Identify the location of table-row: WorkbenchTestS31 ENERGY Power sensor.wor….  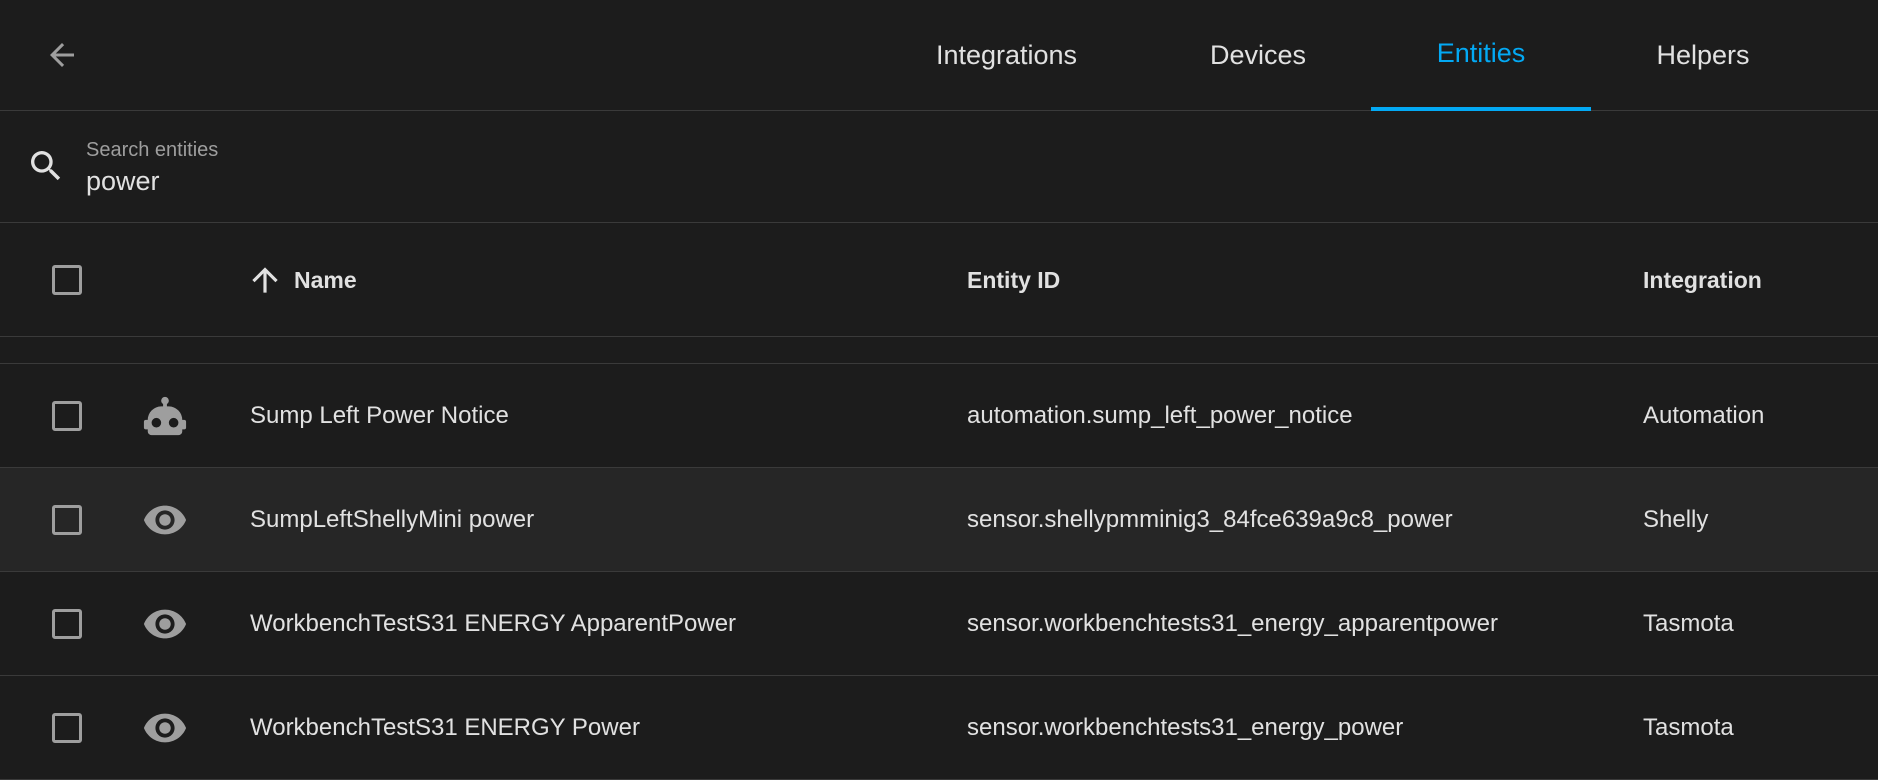
(939, 728).